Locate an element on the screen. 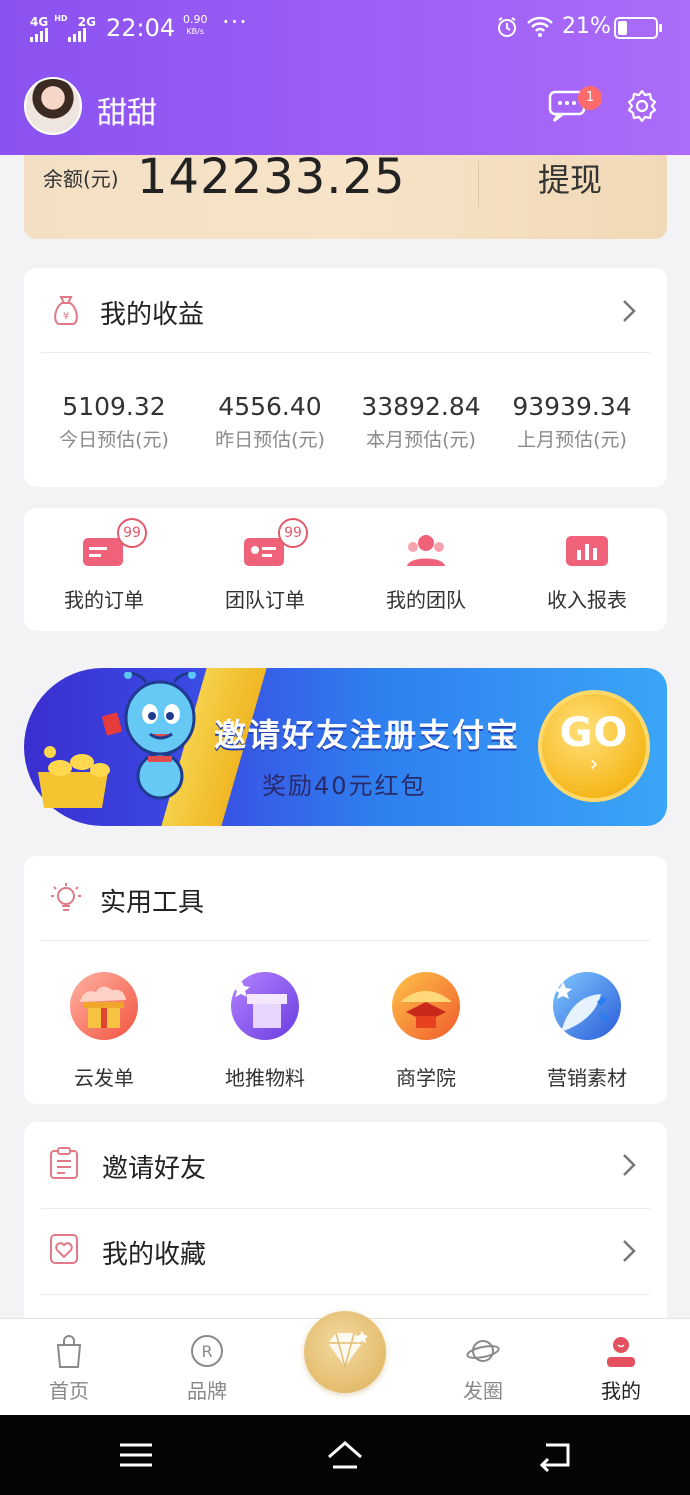 This screenshot has height=1495, width=690. go-label: GO is located at coordinates (594, 733).